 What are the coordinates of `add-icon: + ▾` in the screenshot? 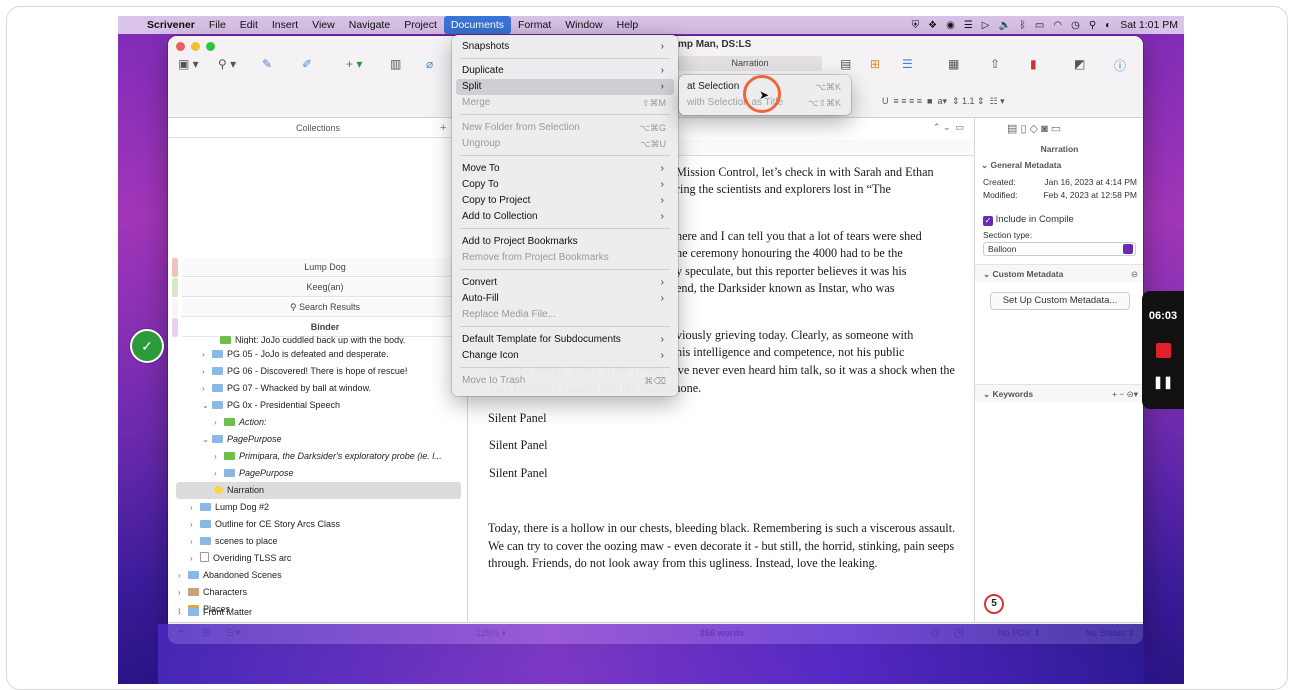 It's located at (354, 64).